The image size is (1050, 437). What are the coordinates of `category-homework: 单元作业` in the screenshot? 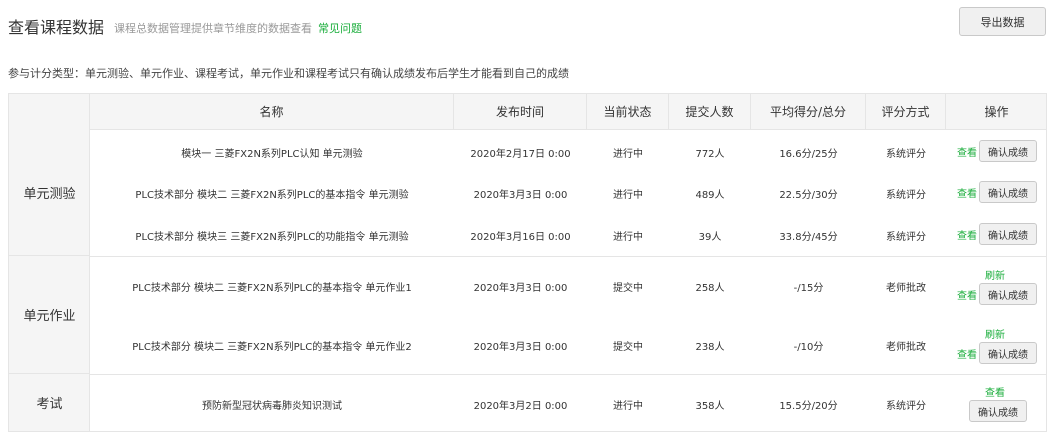 It's located at (49, 315).